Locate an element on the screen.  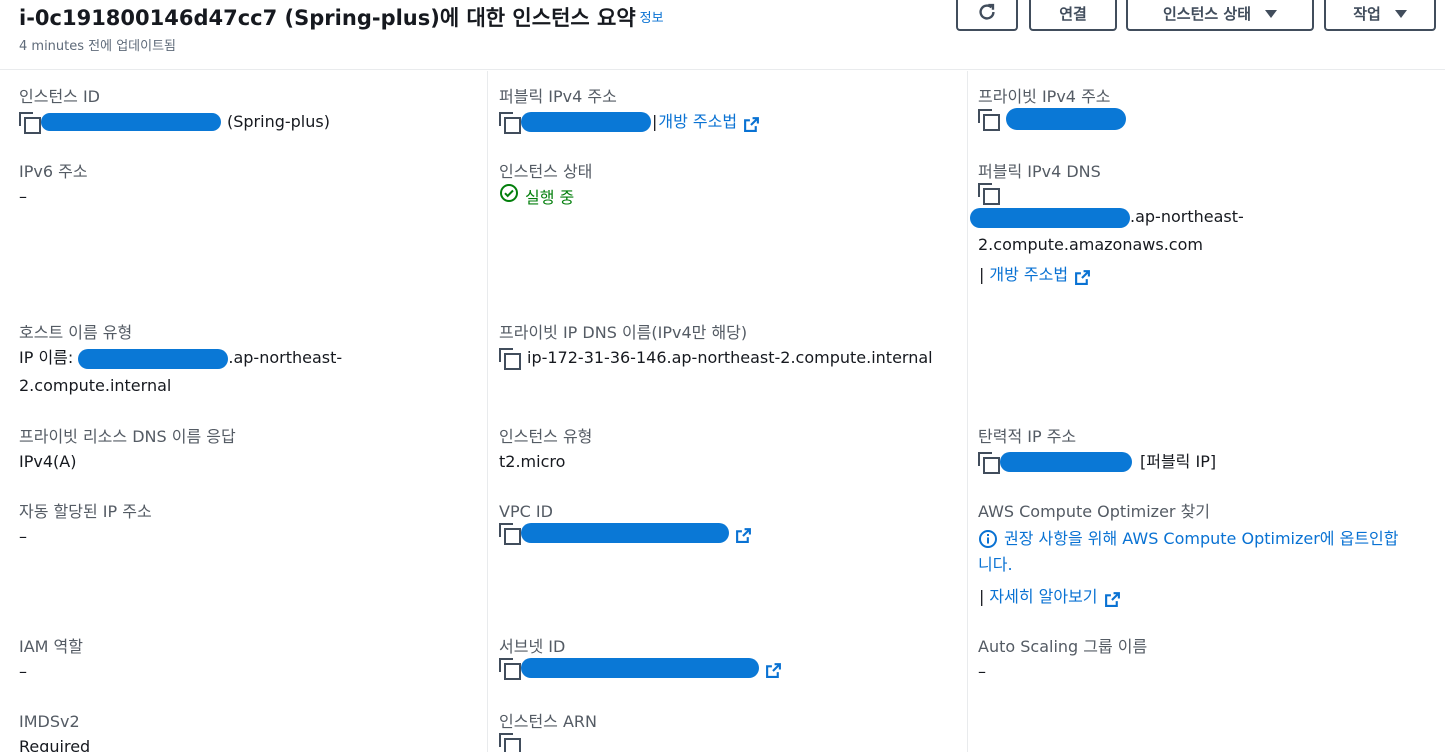
field-iam-role: IAM 역할 – is located at coordinates (51, 661).